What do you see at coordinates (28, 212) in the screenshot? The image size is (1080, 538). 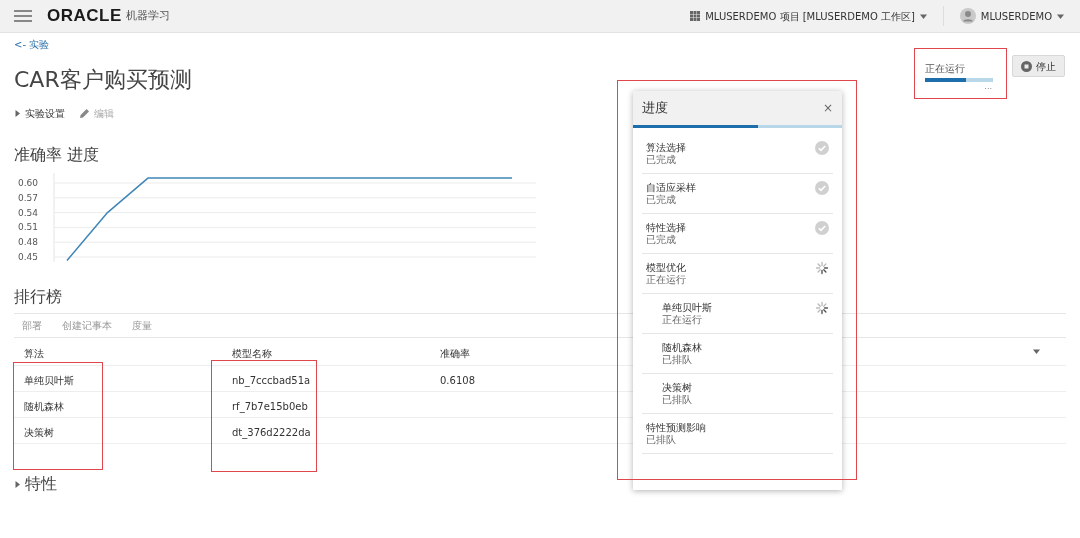 I see `y-tick-label: 0.54` at bounding box center [28, 212].